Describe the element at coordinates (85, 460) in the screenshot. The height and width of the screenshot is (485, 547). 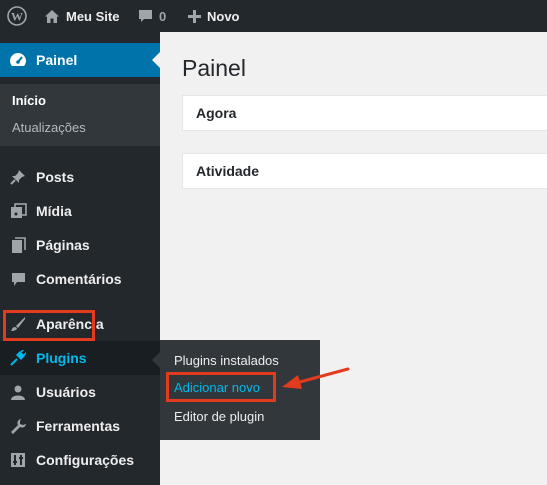
I see `sidebar-item-label: Configurações` at that location.